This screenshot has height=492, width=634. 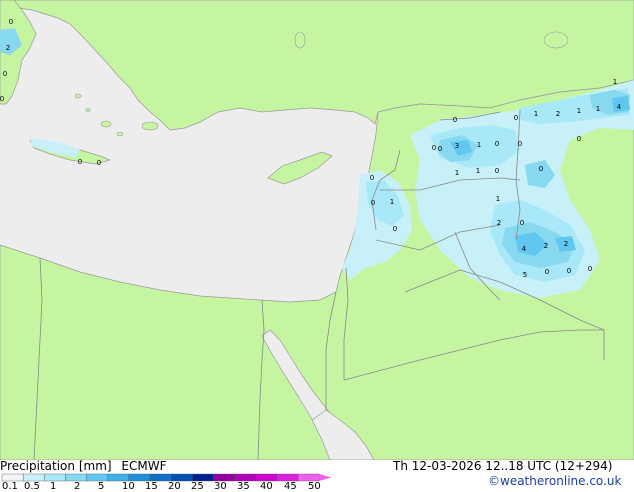 What do you see at coordinates (314, 486) in the screenshot?
I see `scale-tick-label: 50` at bounding box center [314, 486].